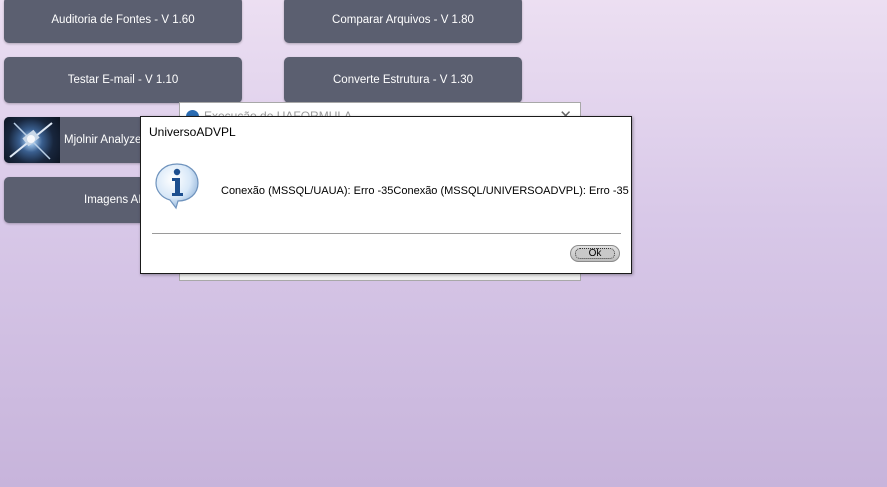 This screenshot has height=487, width=887. I want to click on testar-email-label: Testar E-mail - V 1.10, so click(123, 80).